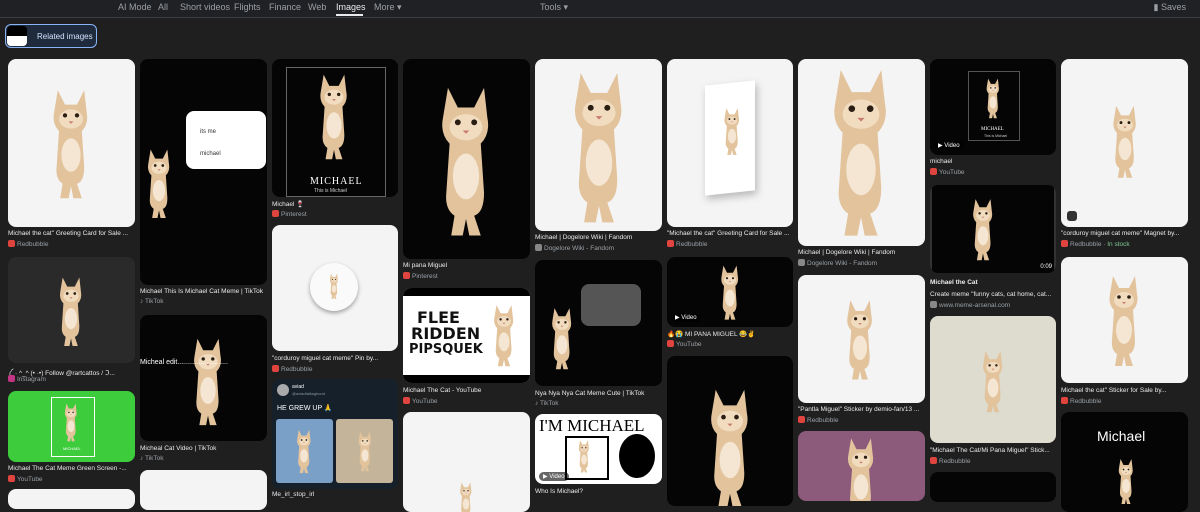 The image size is (1200, 512). I want to click on result-caption: Michael | Dogelore Wiki | Fandom, so click(847, 252).